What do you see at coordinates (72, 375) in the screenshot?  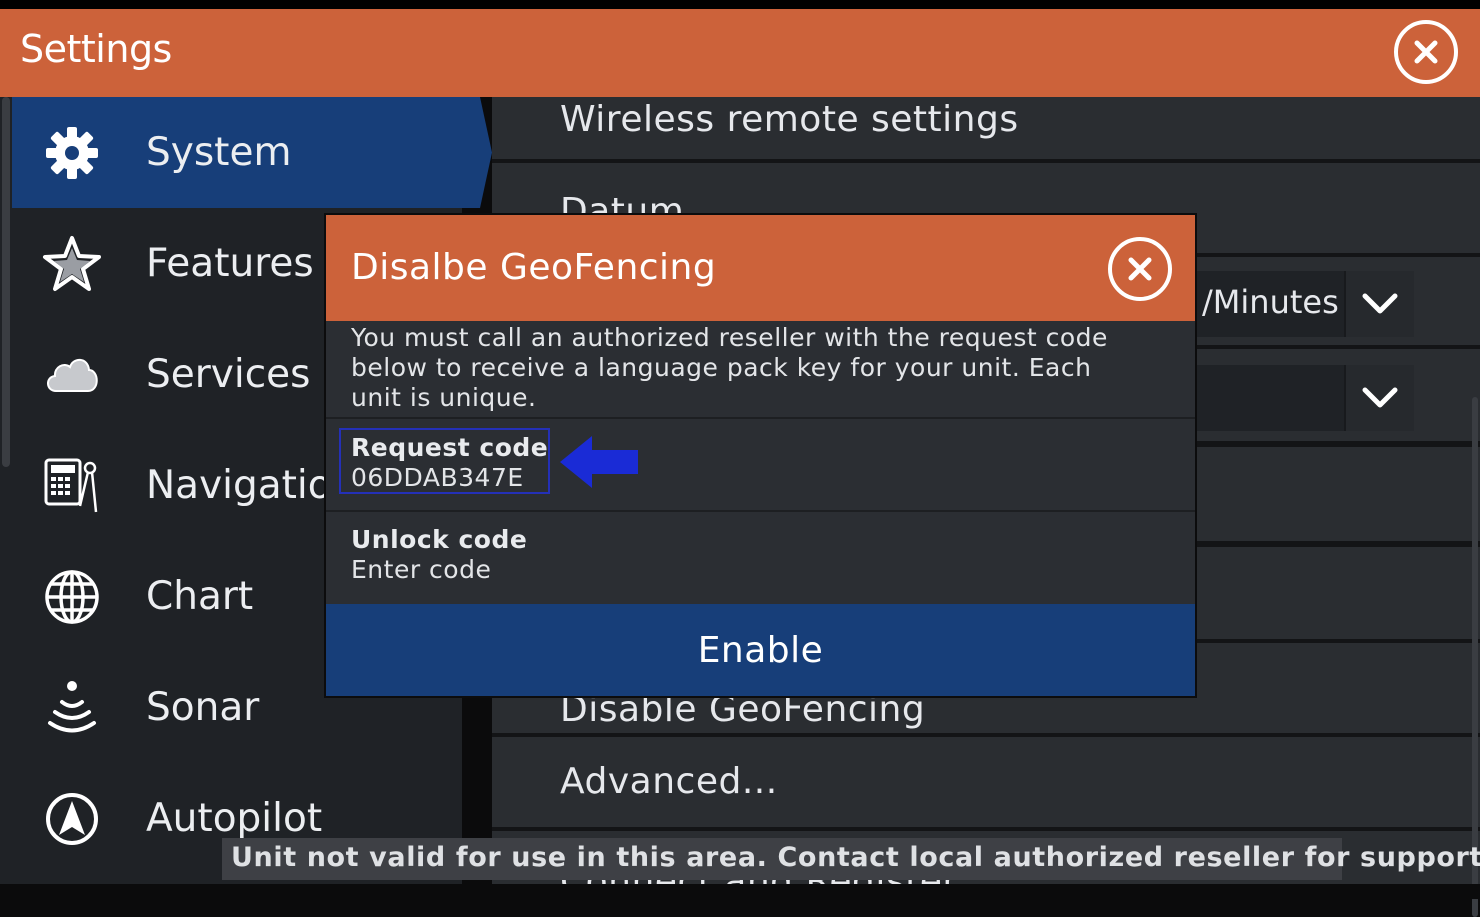 I see `cloud-icon` at bounding box center [72, 375].